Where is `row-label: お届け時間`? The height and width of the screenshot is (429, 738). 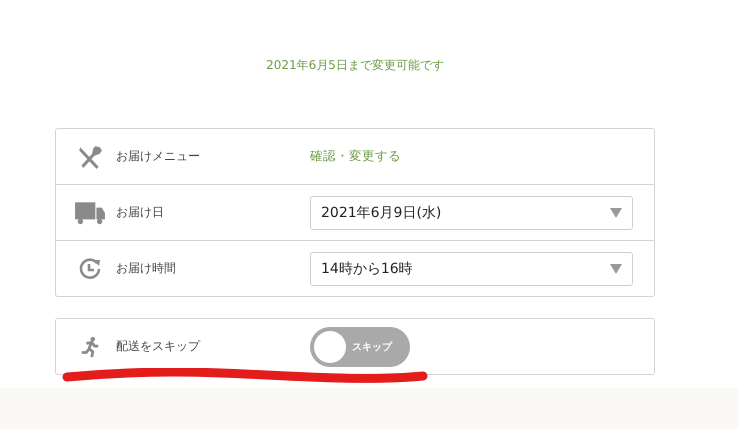
row-label: お届け時間 is located at coordinates (146, 268).